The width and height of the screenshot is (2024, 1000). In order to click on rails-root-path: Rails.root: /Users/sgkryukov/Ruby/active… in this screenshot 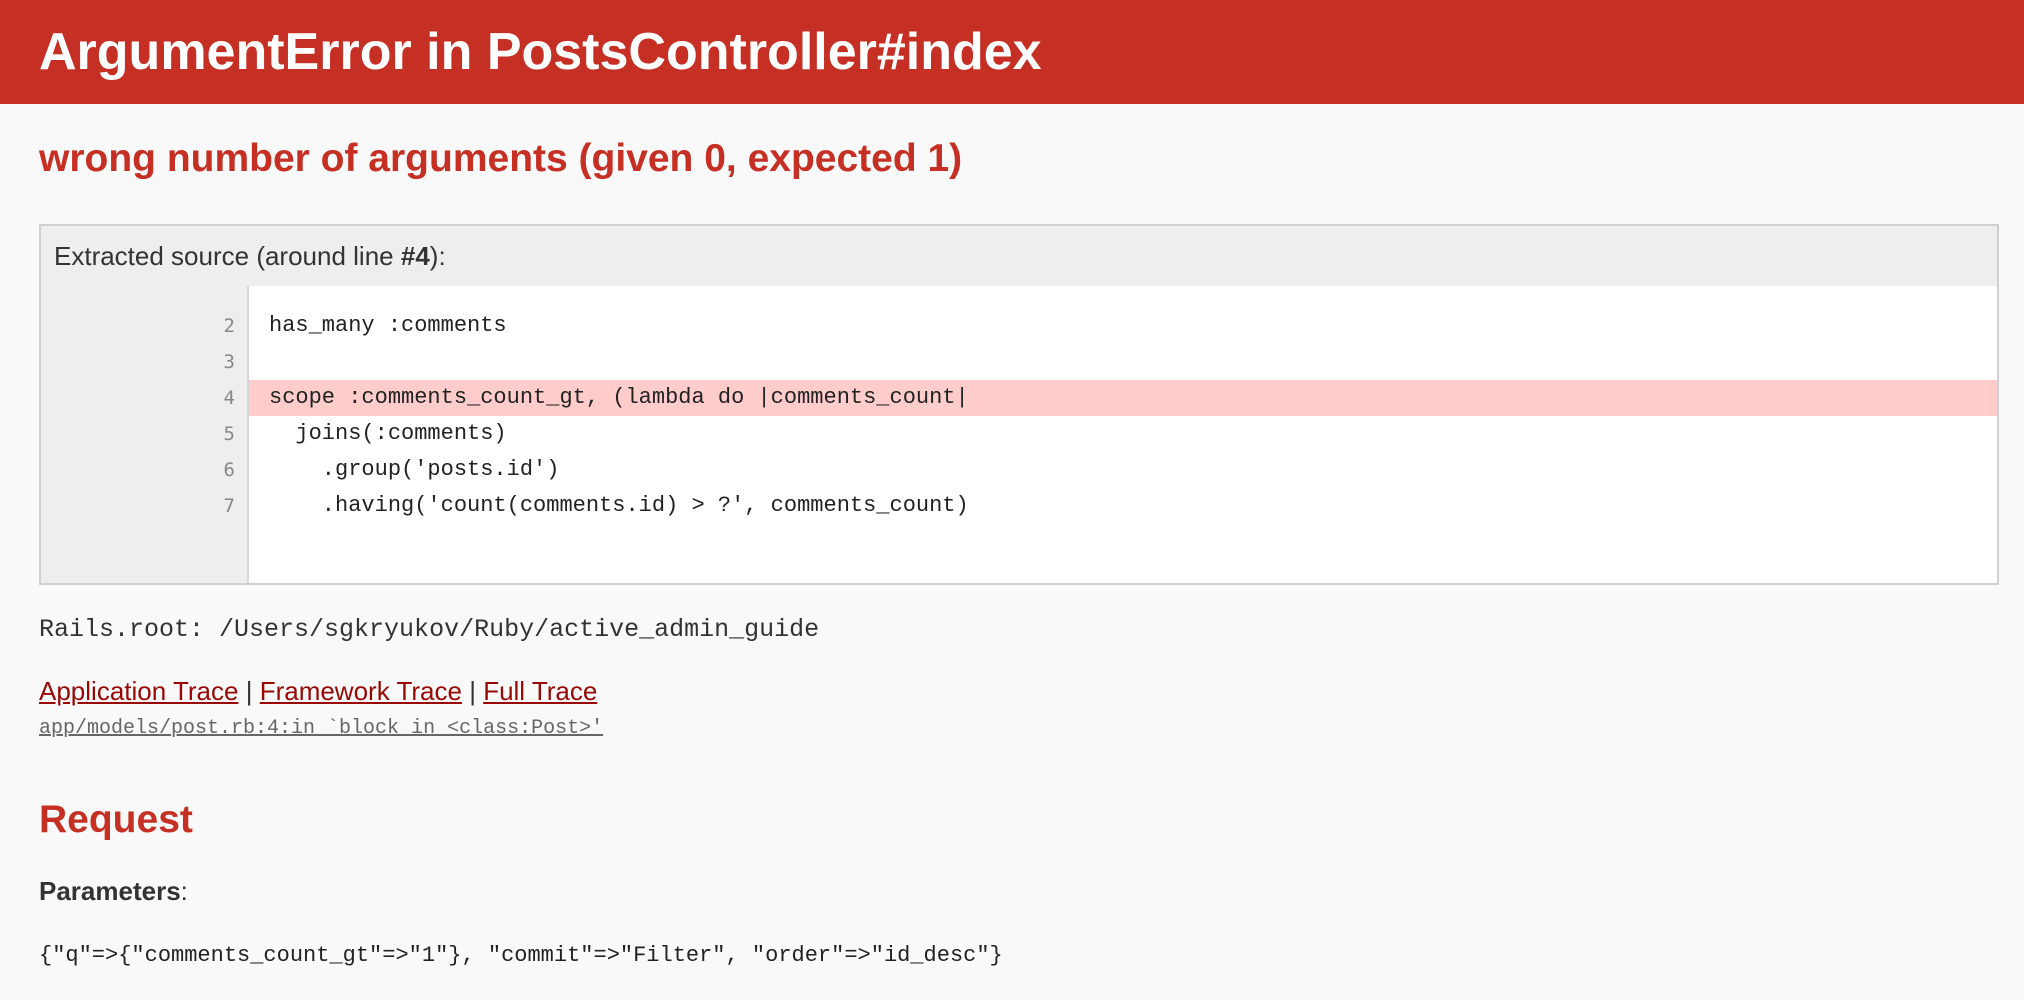, I will do `click(429, 629)`.